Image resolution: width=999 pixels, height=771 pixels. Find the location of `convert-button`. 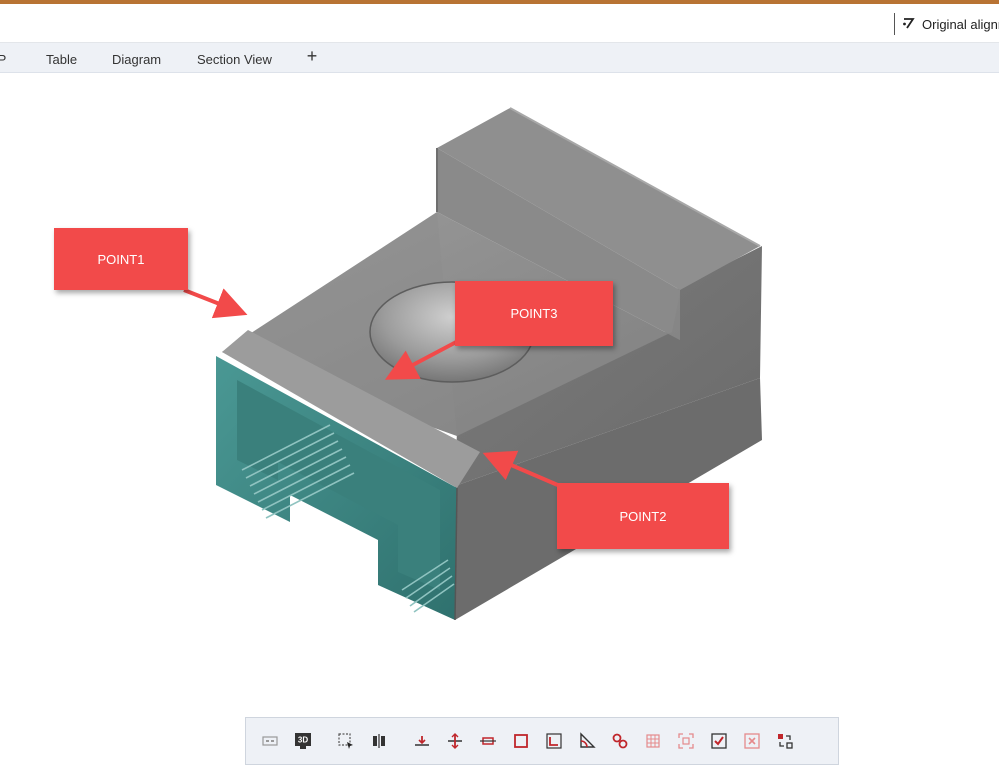

convert-button is located at coordinates (785, 741).